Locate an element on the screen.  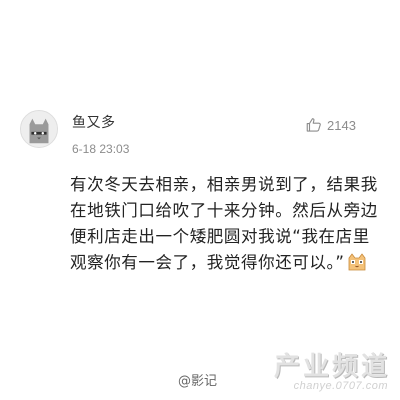
like-count: 2143 is located at coordinates (341, 125).